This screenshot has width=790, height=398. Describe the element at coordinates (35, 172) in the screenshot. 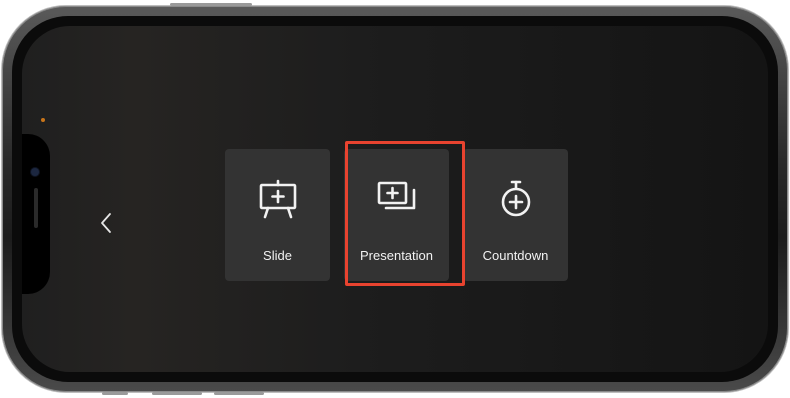

I see `front-camera-icon` at that location.